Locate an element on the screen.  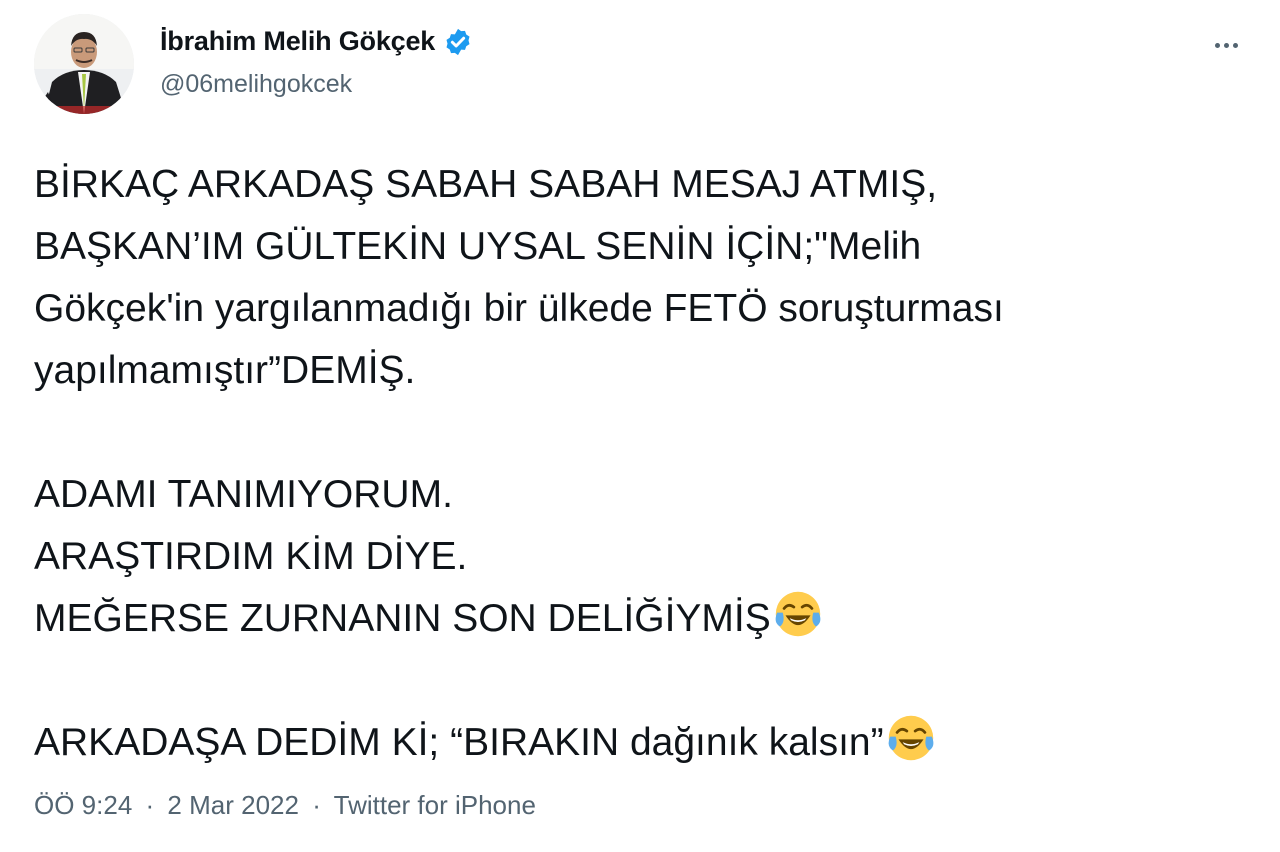
profile-photo is located at coordinates (84, 64).